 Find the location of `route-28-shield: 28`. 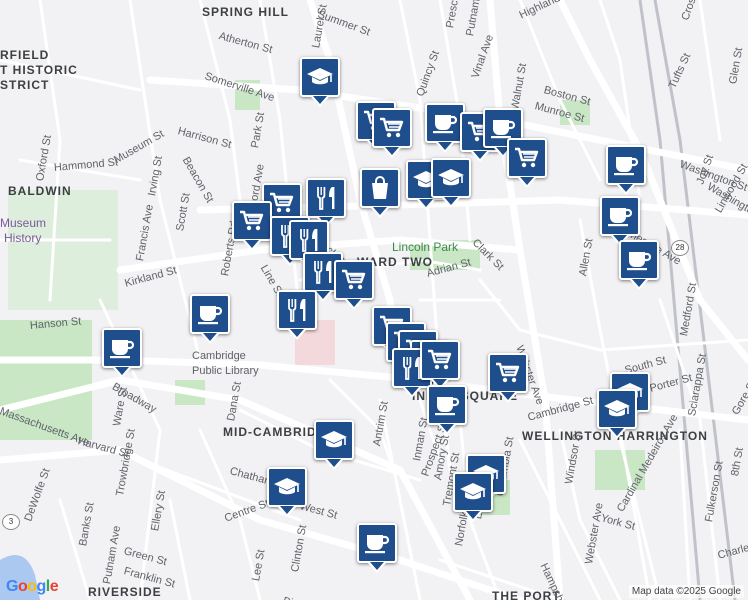

route-28-shield: 28 is located at coordinates (680, 248).